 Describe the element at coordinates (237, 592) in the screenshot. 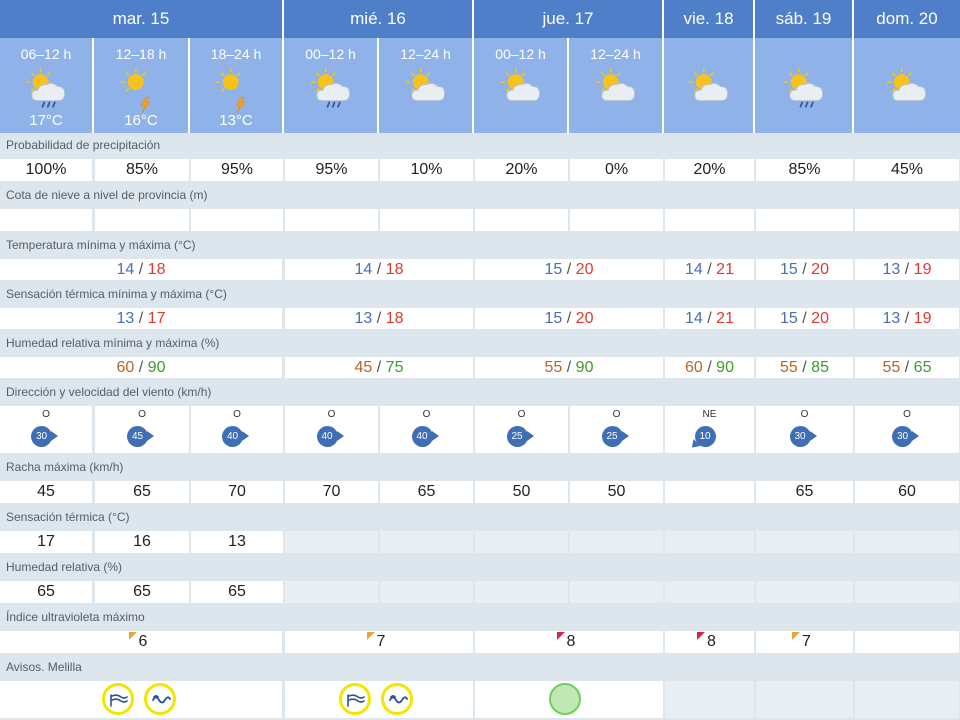

I see `humidity-period-cell: 65` at that location.